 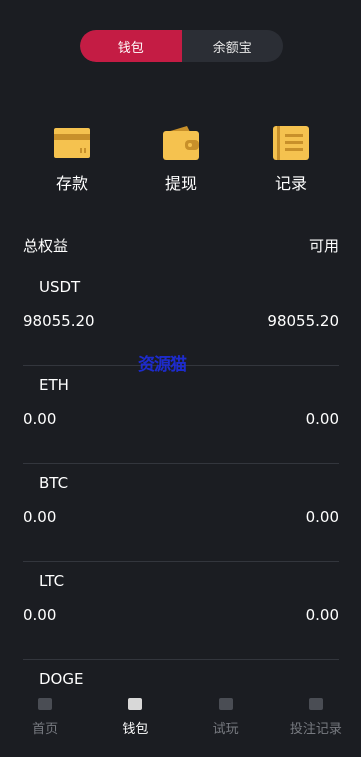 I want to click on toggle-yuebao: 余额宝, so click(x=233, y=46).